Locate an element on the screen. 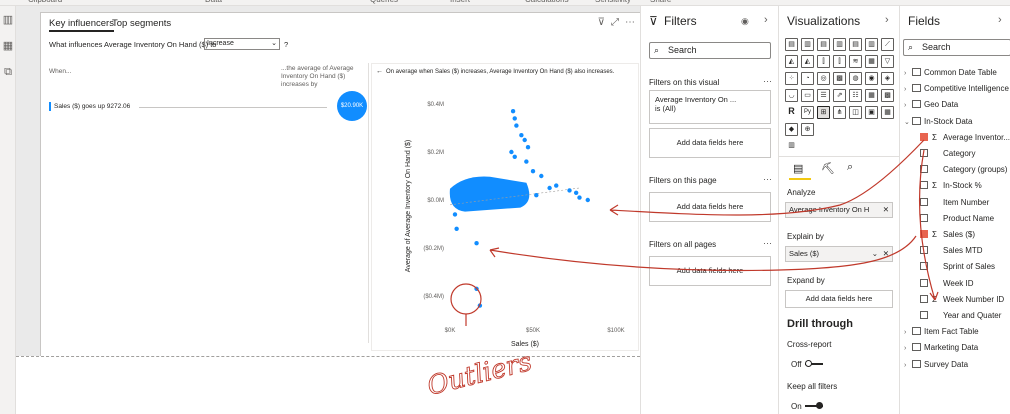 This screenshot has height=414, width=1010. data-view-icon: ▦ is located at coordinates (8, 46).